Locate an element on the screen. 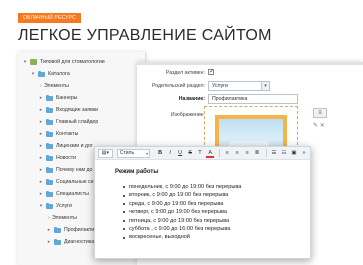 Image resolution: width=363 pixels, height=265 pixels. remove-format-icon: Ꭲ is located at coordinates (200, 153).